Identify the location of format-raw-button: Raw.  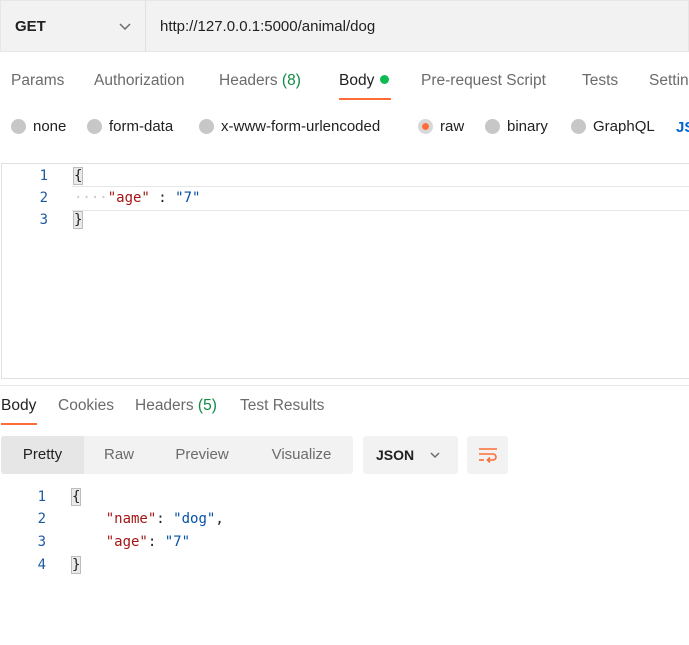
(119, 455).